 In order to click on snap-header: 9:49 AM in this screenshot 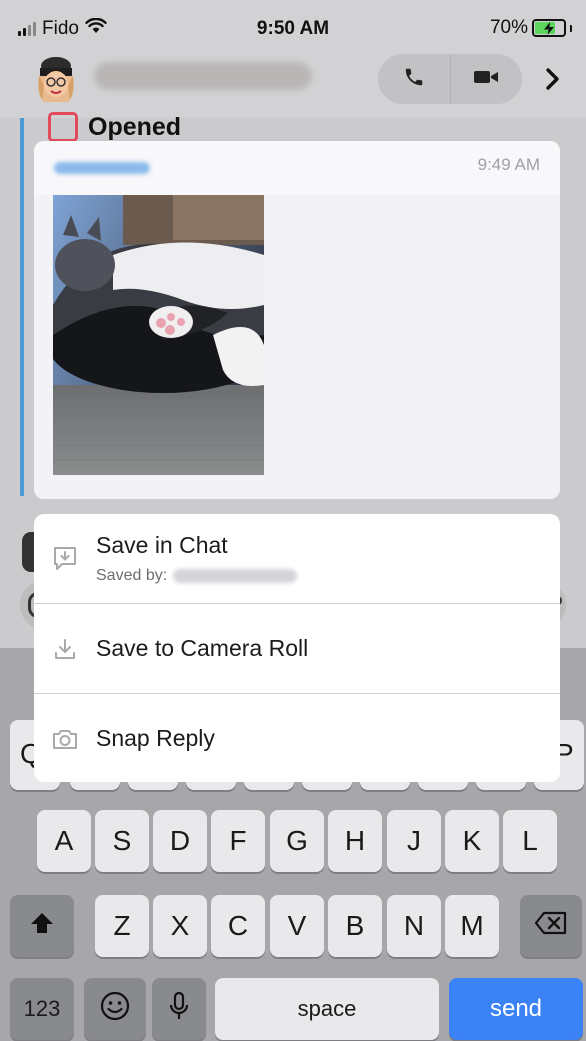, I will do `click(297, 168)`.